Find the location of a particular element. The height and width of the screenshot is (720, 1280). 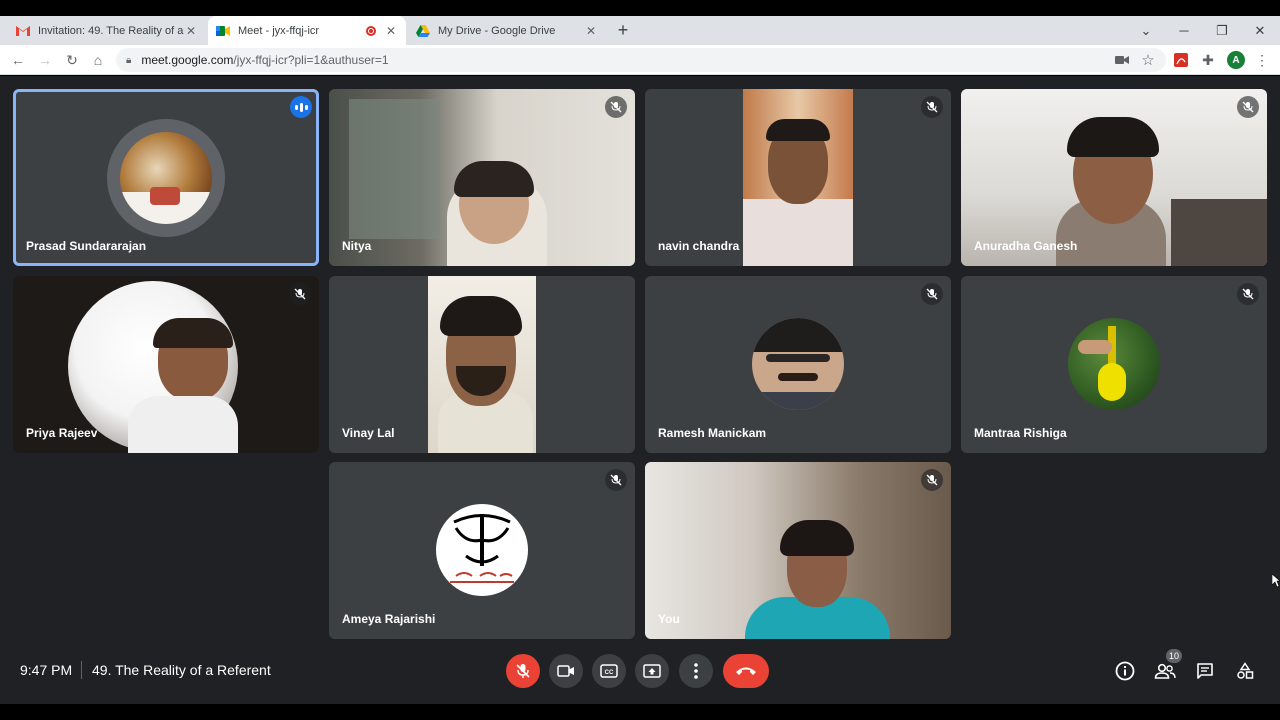

participant-tile: Ameya Rajarishi is located at coordinates (482, 550).